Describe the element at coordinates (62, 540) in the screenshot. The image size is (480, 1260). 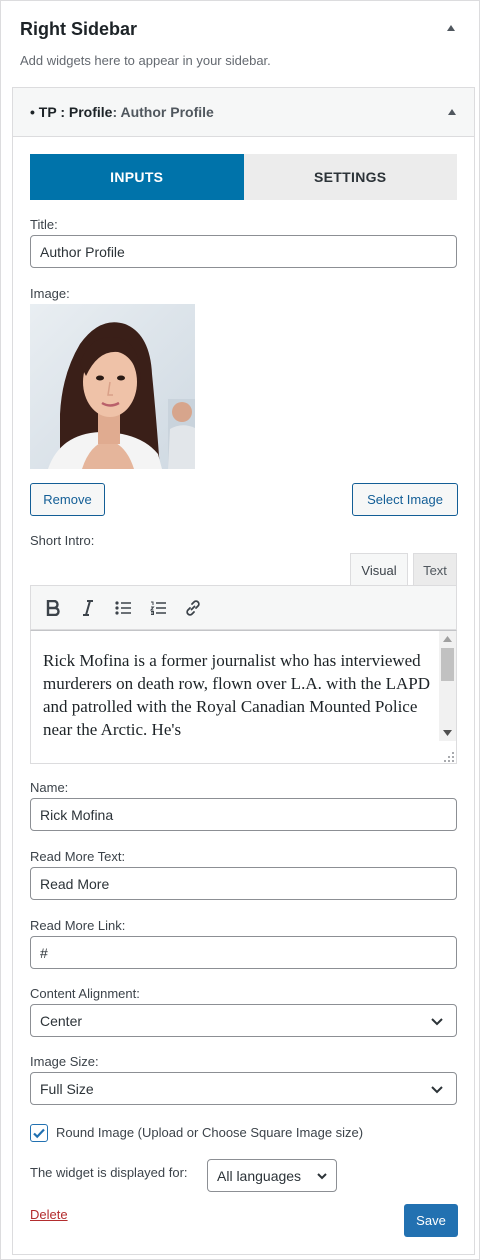
I see `short-intro-label: Short Intro:` at that location.